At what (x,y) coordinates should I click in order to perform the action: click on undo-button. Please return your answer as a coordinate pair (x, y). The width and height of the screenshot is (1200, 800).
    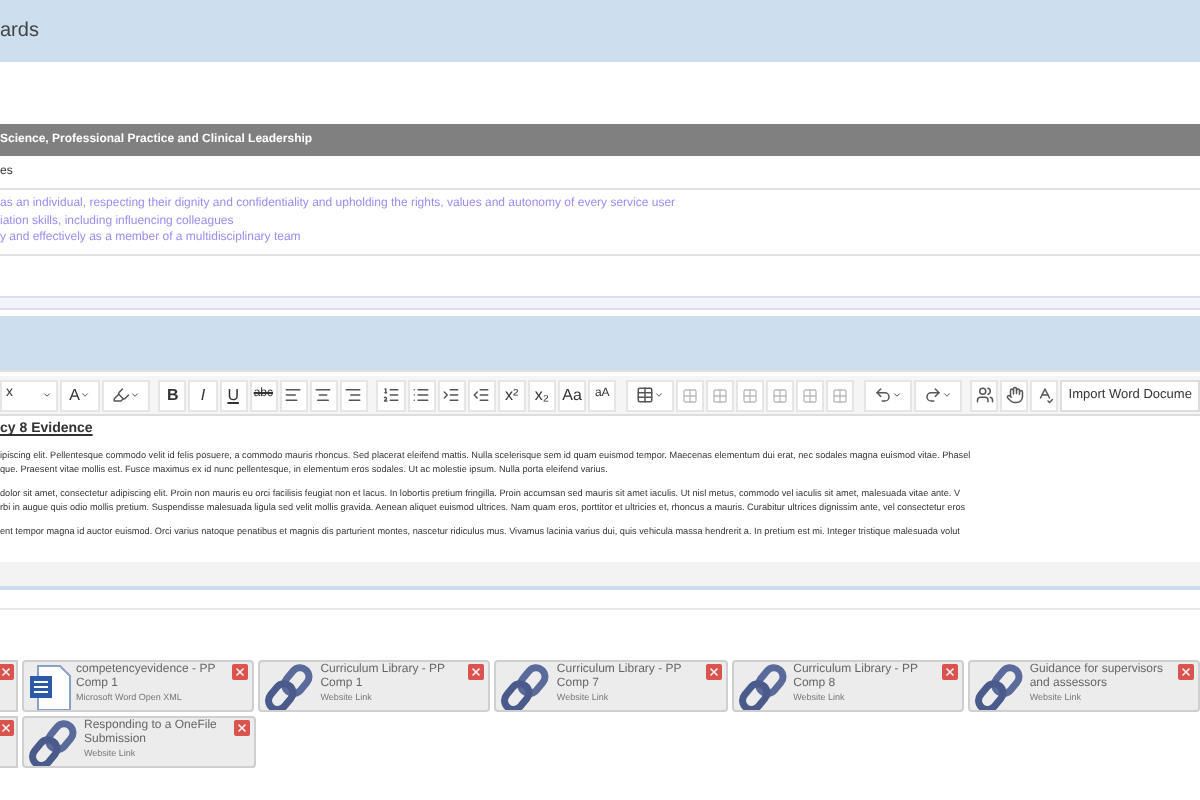
    Looking at the image, I should click on (887, 395).